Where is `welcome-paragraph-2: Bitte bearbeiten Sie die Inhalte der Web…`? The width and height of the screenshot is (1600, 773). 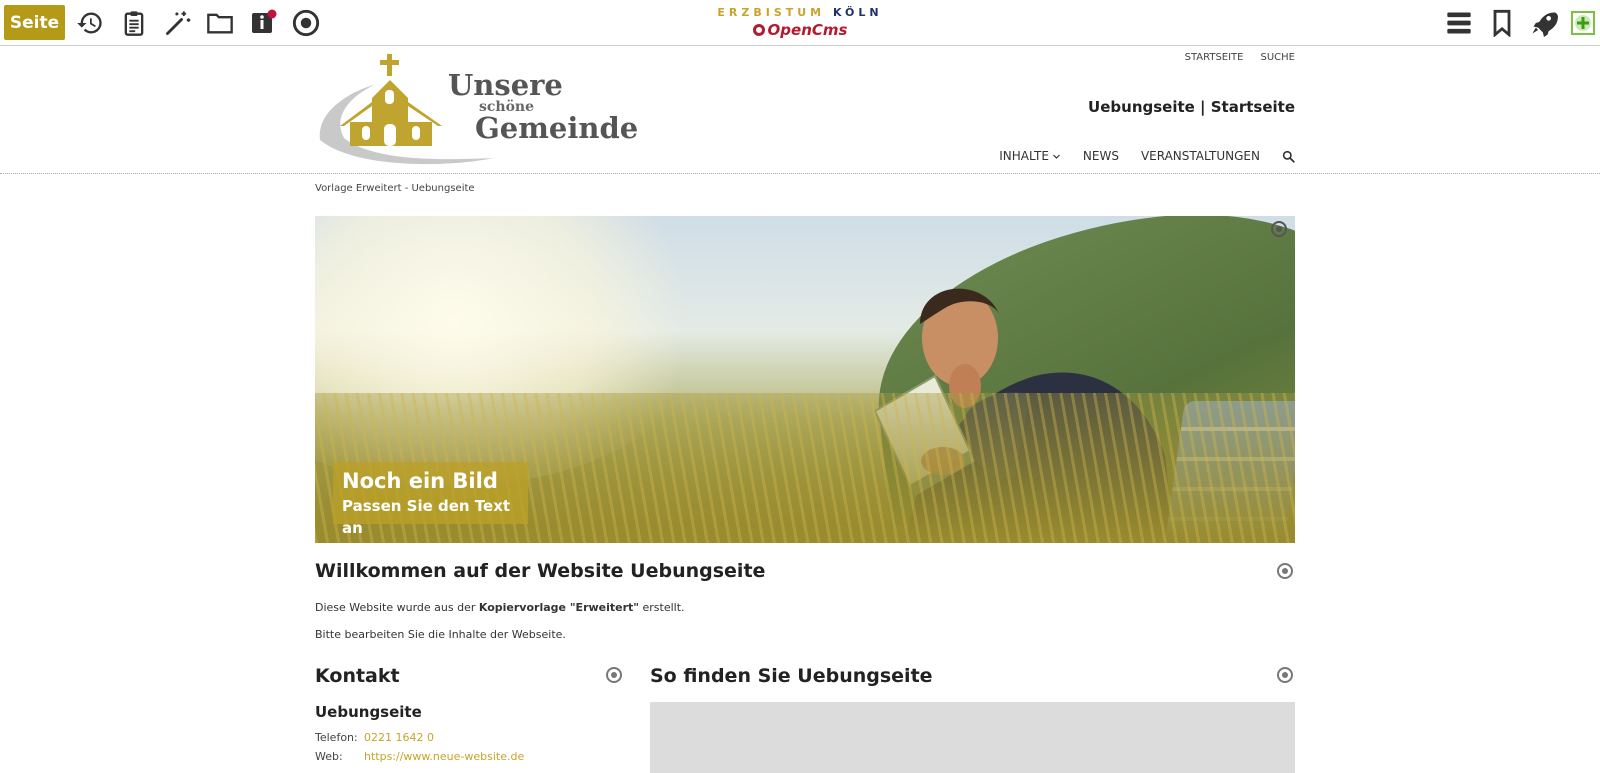 welcome-paragraph-2: Bitte bearbeiten Sie die Inhalte der Web… is located at coordinates (440, 634).